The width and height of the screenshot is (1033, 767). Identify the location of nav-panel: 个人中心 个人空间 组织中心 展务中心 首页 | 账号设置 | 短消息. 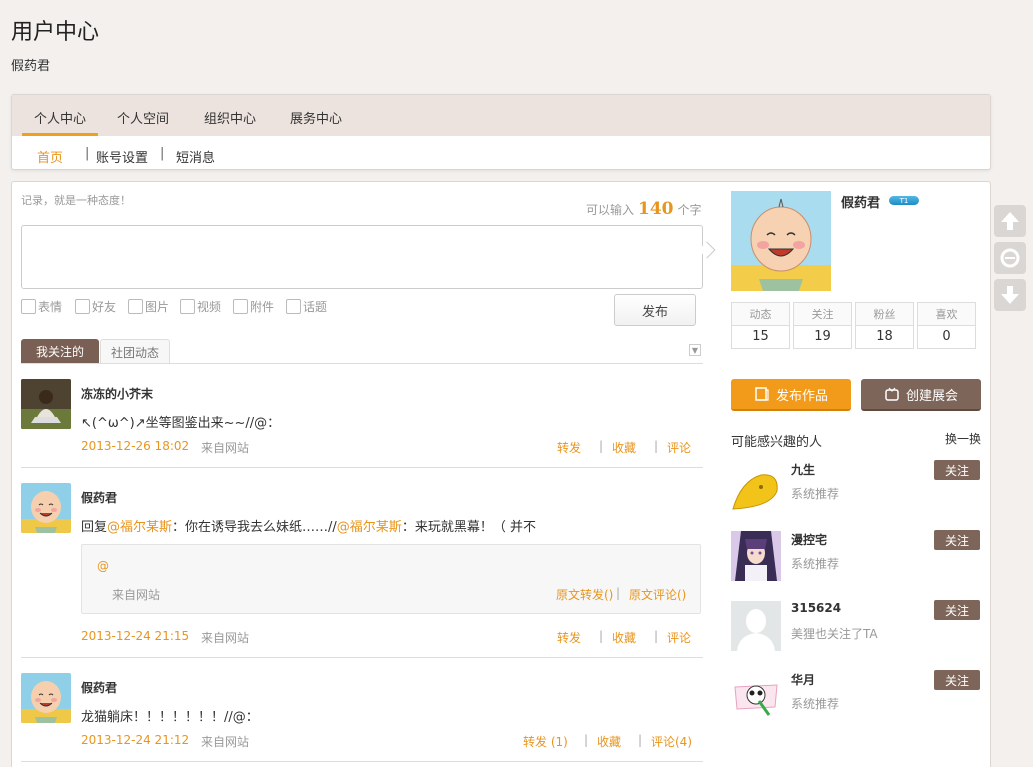
(501, 132).